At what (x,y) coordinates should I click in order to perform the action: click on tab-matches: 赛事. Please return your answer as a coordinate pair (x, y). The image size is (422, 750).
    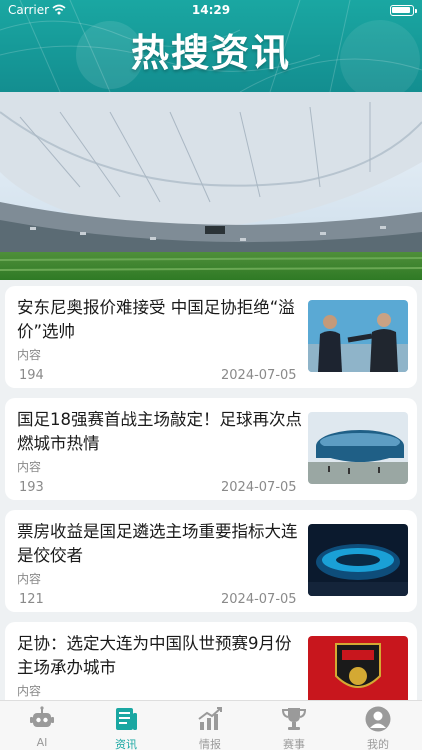
    Looking at the image, I should click on (294, 725).